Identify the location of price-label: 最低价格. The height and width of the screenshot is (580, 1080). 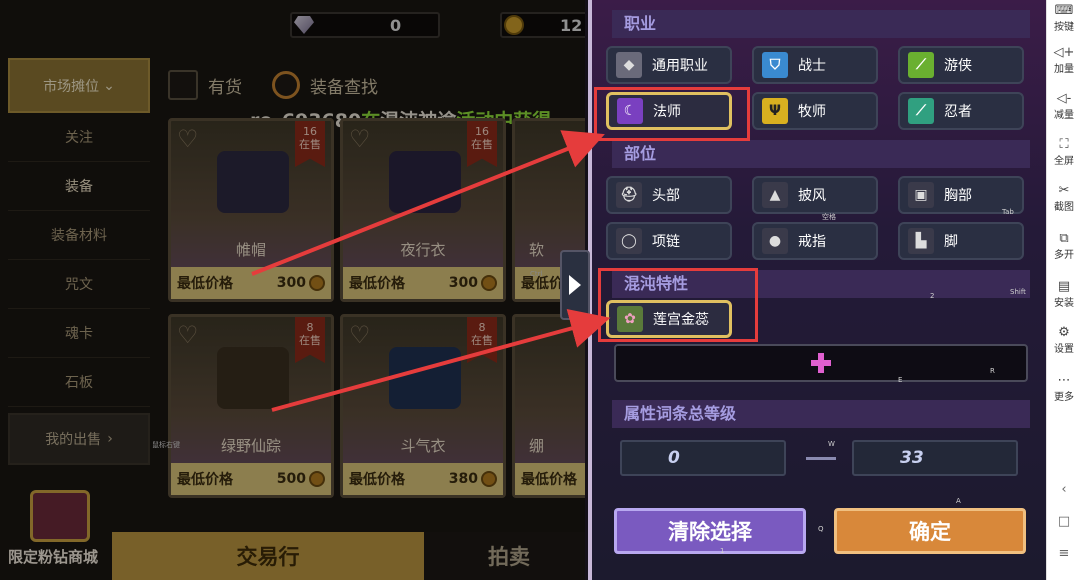
(377, 284).